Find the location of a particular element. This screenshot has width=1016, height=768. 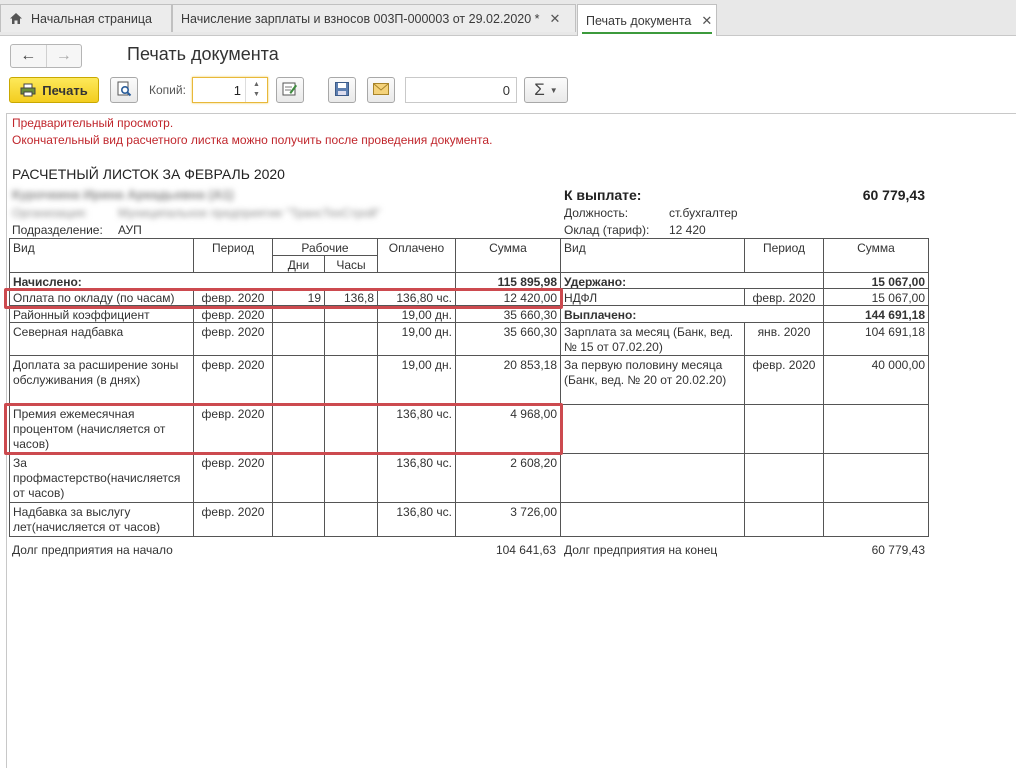

header-sum: Сумма is located at coordinates (508, 256).